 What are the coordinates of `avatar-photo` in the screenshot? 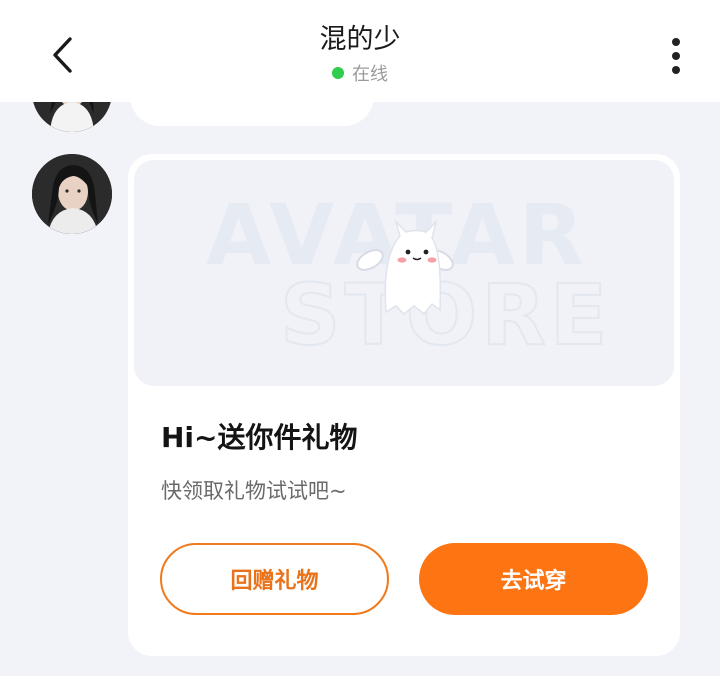 It's located at (72, 194).